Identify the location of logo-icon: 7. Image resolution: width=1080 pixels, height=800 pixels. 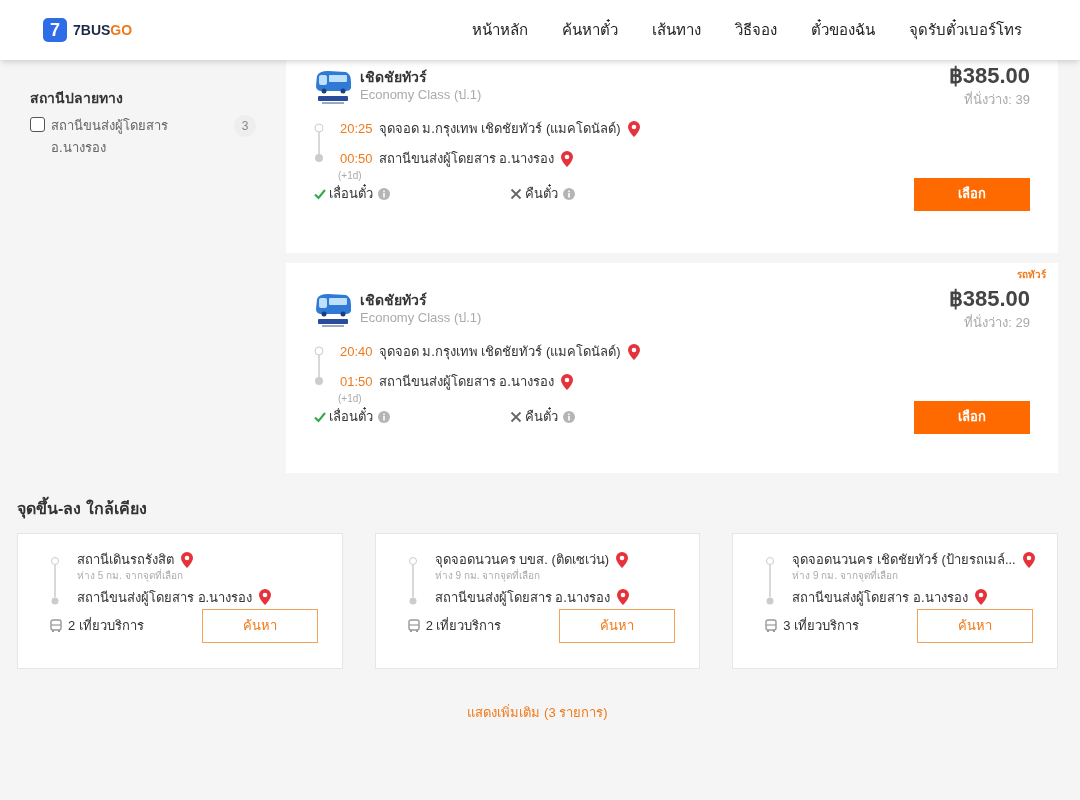
(55, 30).